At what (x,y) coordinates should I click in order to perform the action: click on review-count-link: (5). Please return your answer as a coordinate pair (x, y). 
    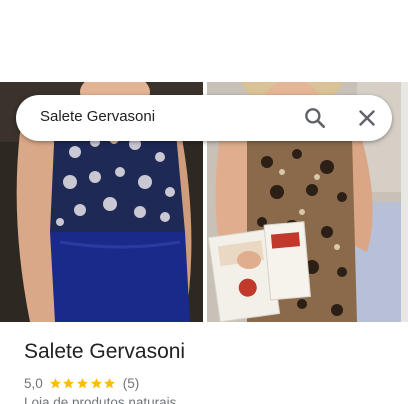
    Looking at the image, I should click on (131, 383).